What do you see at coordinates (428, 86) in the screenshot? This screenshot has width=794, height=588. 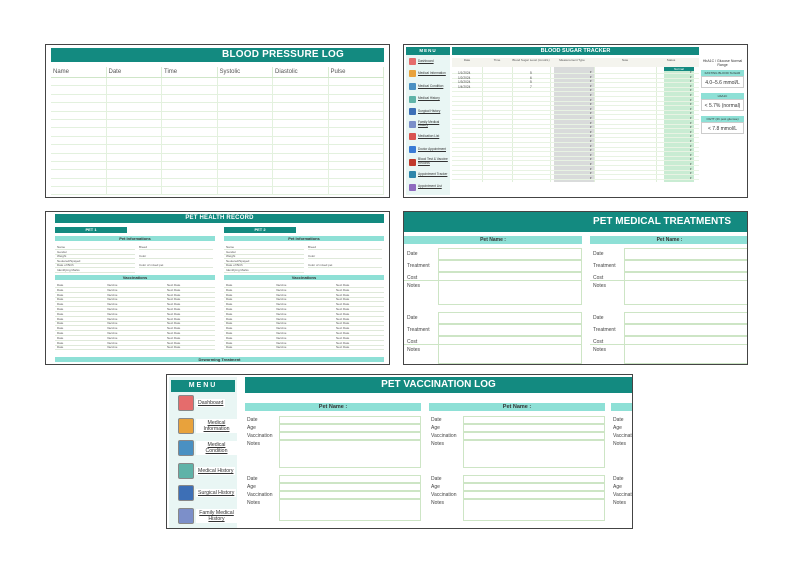 I see `sugar-menu-item: Medical Condition` at bounding box center [428, 86].